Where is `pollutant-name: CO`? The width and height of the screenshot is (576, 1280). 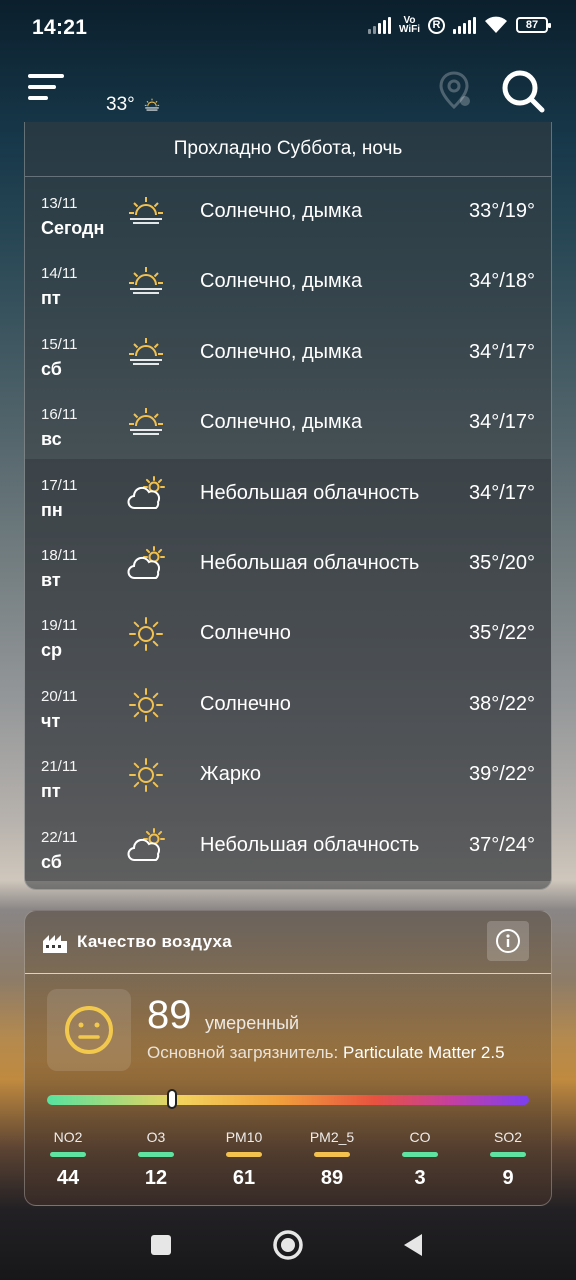 pollutant-name: CO is located at coordinates (420, 1137).